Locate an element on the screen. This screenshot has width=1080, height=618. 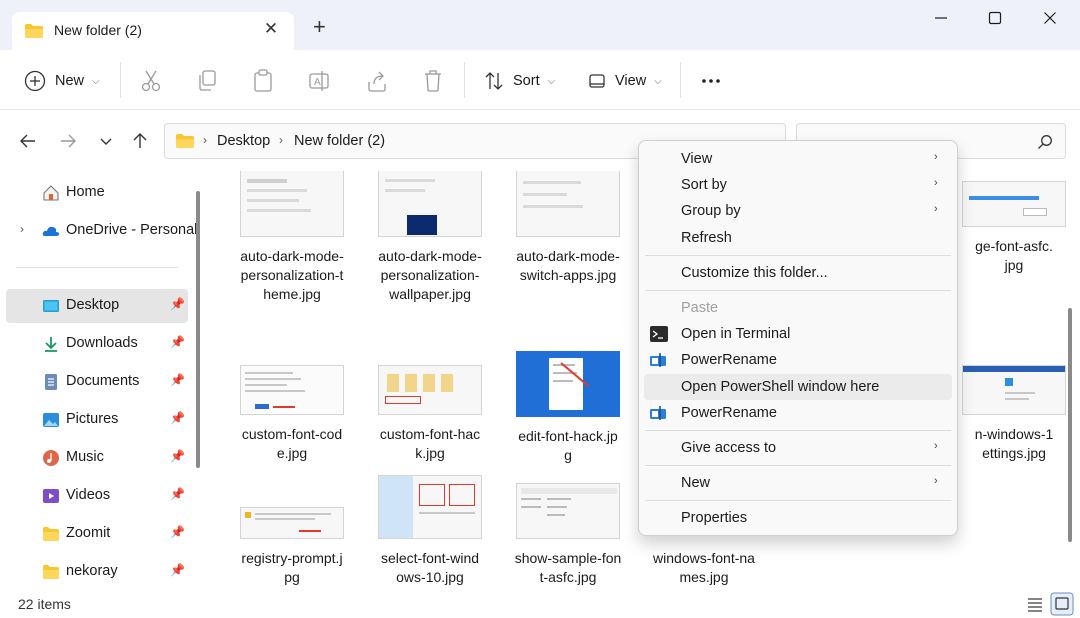
file-name-line: personalization-t is located at coordinates (292, 275).